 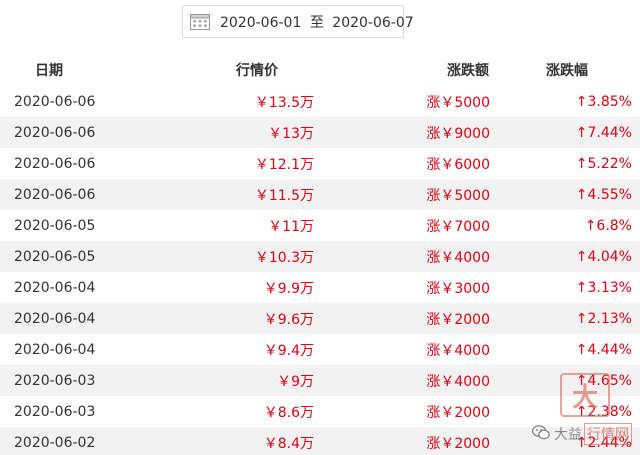 What do you see at coordinates (284, 257) in the screenshot?
I see `cell-price: ￥10.3万` at bounding box center [284, 257].